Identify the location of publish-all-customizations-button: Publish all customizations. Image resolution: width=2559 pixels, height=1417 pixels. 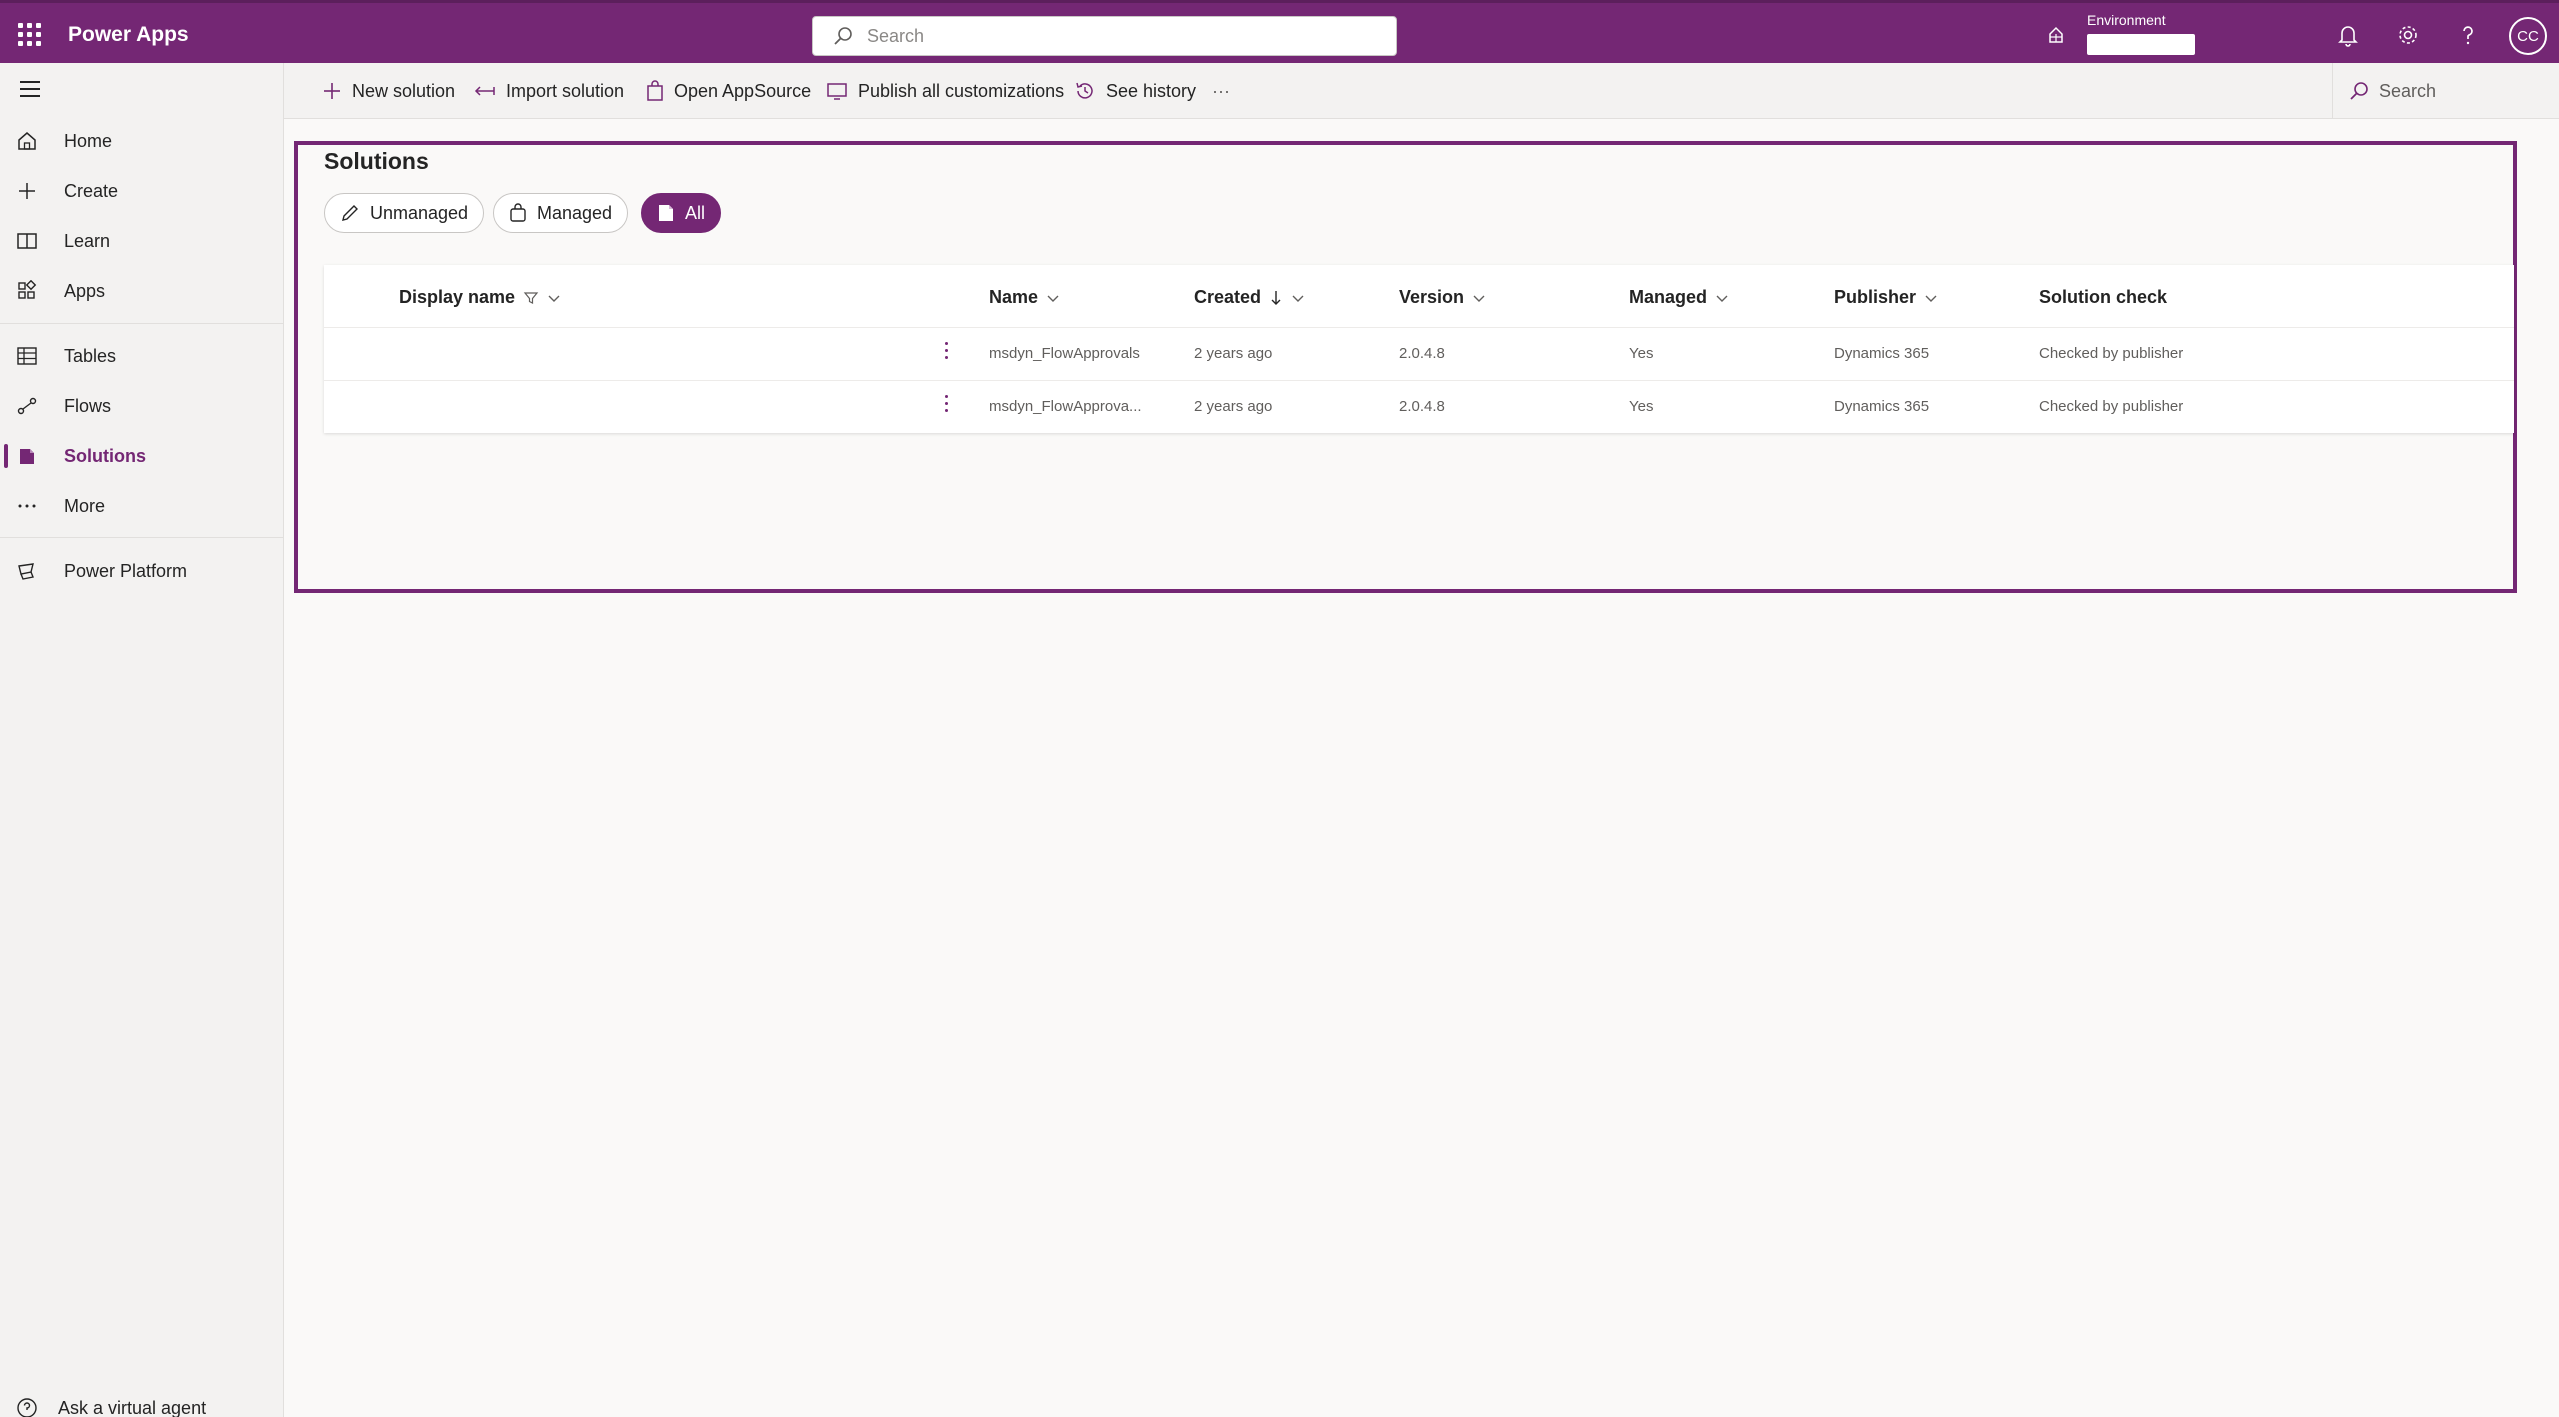
(945, 91).